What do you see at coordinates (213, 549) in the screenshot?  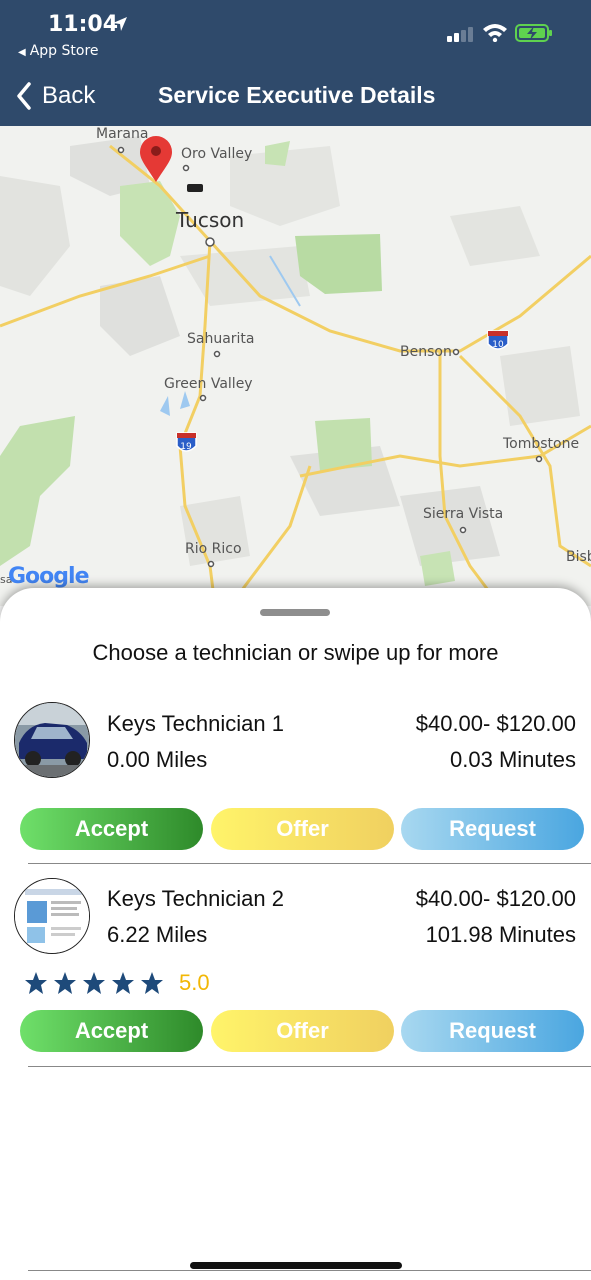 I see `place-label: Rio Rico` at bounding box center [213, 549].